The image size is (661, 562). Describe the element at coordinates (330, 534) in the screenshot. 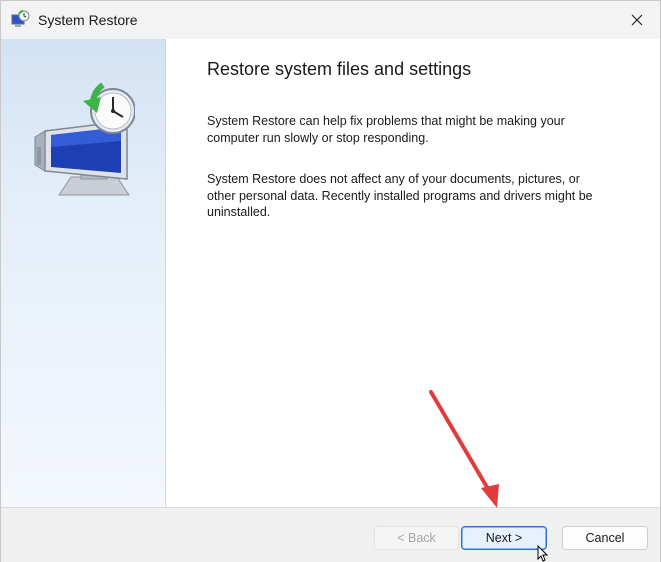

I see `wizard-footer: < Back Next > Cancel` at that location.